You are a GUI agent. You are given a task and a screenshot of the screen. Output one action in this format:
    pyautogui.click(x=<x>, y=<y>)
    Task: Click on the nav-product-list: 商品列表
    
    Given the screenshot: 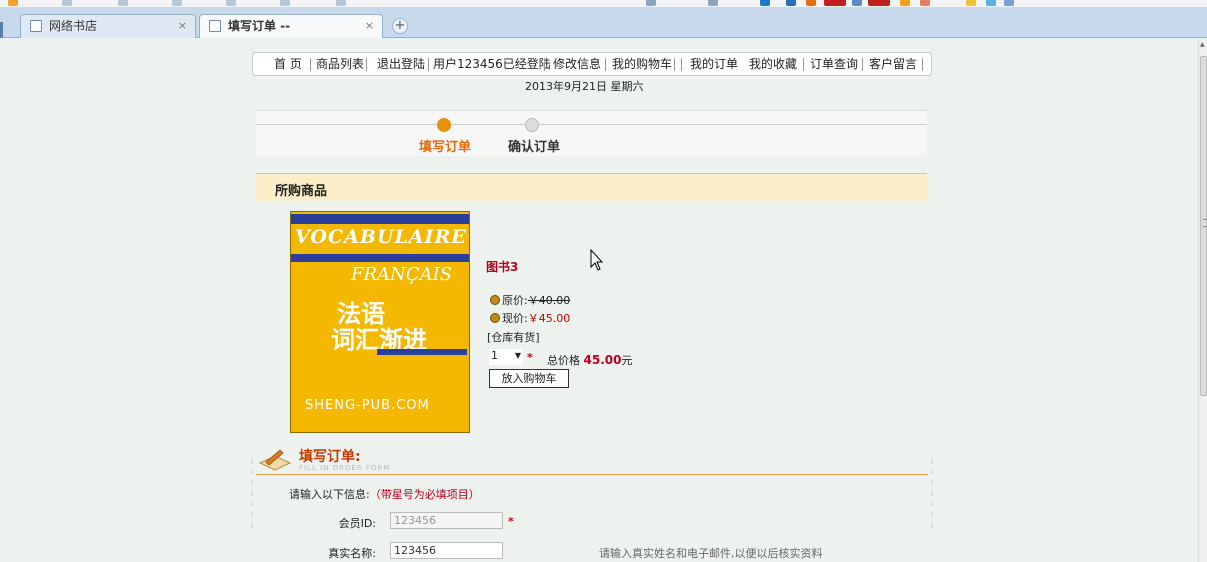 What is the action you would take?
    pyautogui.click(x=340, y=64)
    